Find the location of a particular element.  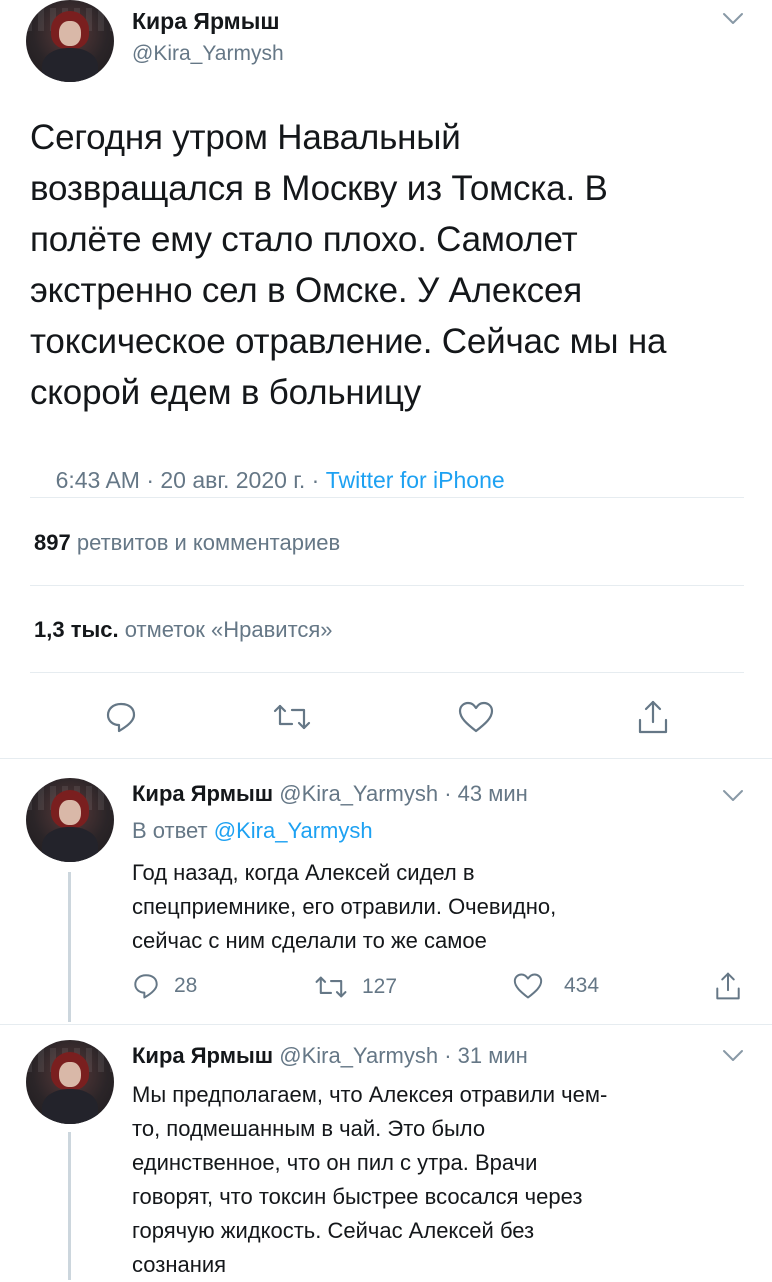

reply-to-handle: @Kira_Yarmysh is located at coordinates (293, 830).